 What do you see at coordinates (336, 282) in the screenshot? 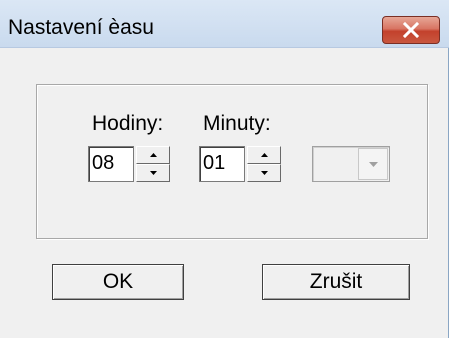
I see `cancel-button: Zrušit` at bounding box center [336, 282].